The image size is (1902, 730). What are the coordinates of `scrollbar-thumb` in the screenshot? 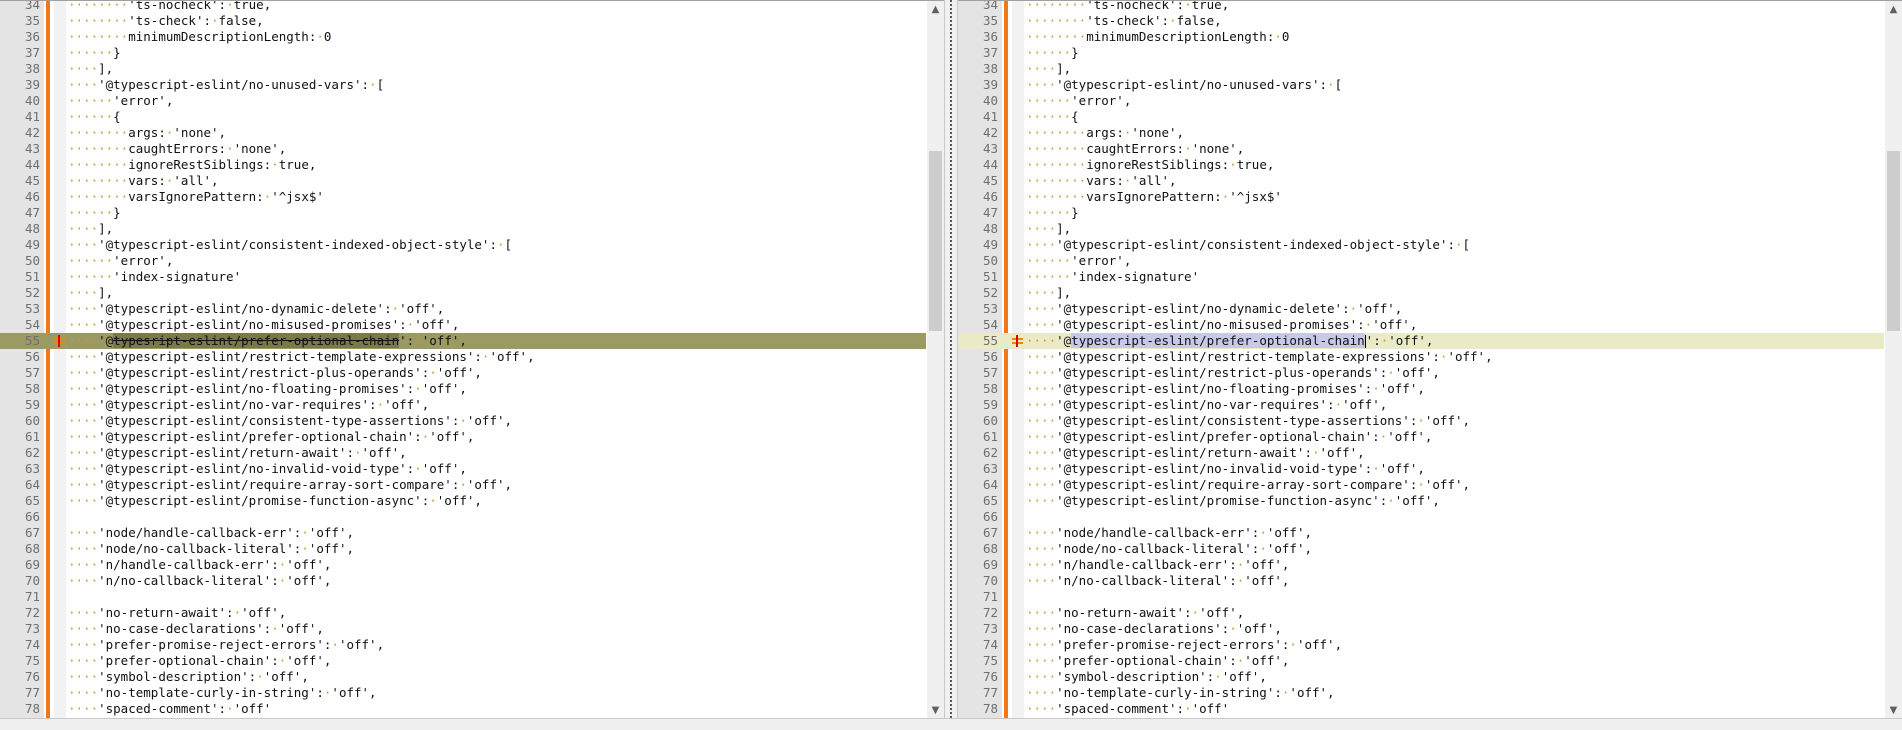 It's located at (935, 241).